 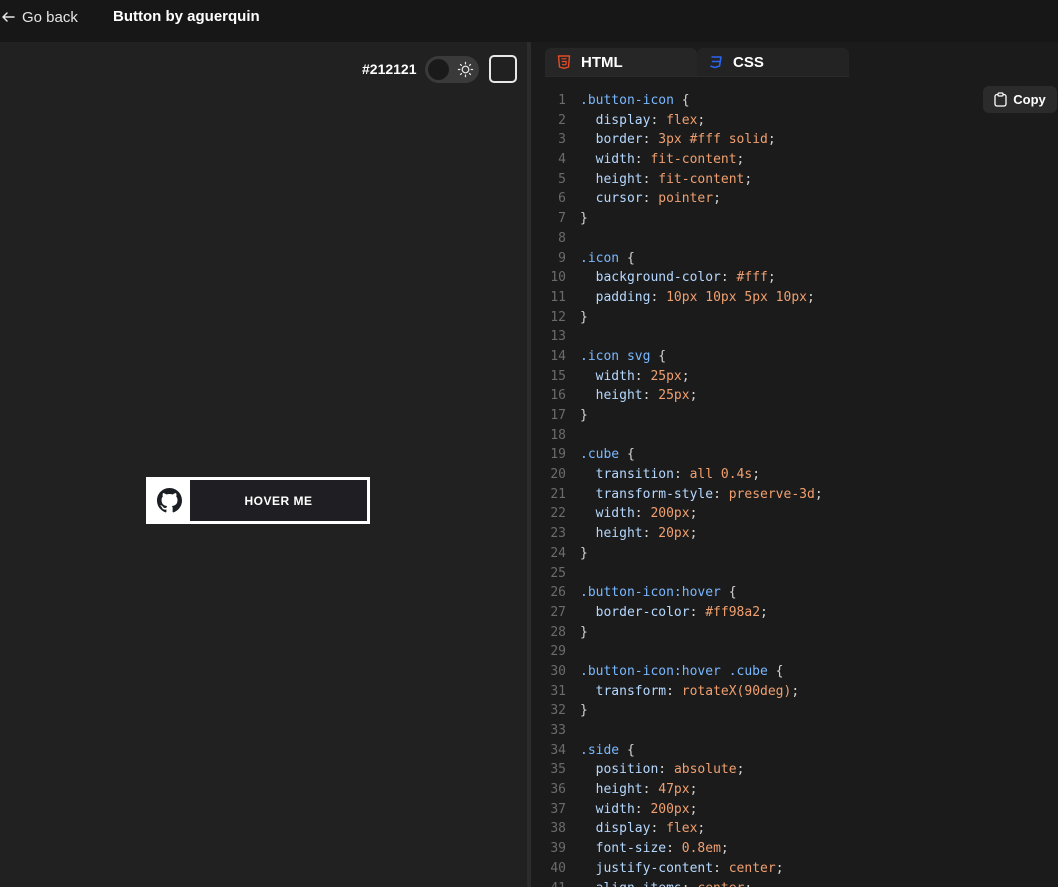 What do you see at coordinates (791, 883) in the screenshot?
I see `code-line: 41 align-items: center;` at bounding box center [791, 883].